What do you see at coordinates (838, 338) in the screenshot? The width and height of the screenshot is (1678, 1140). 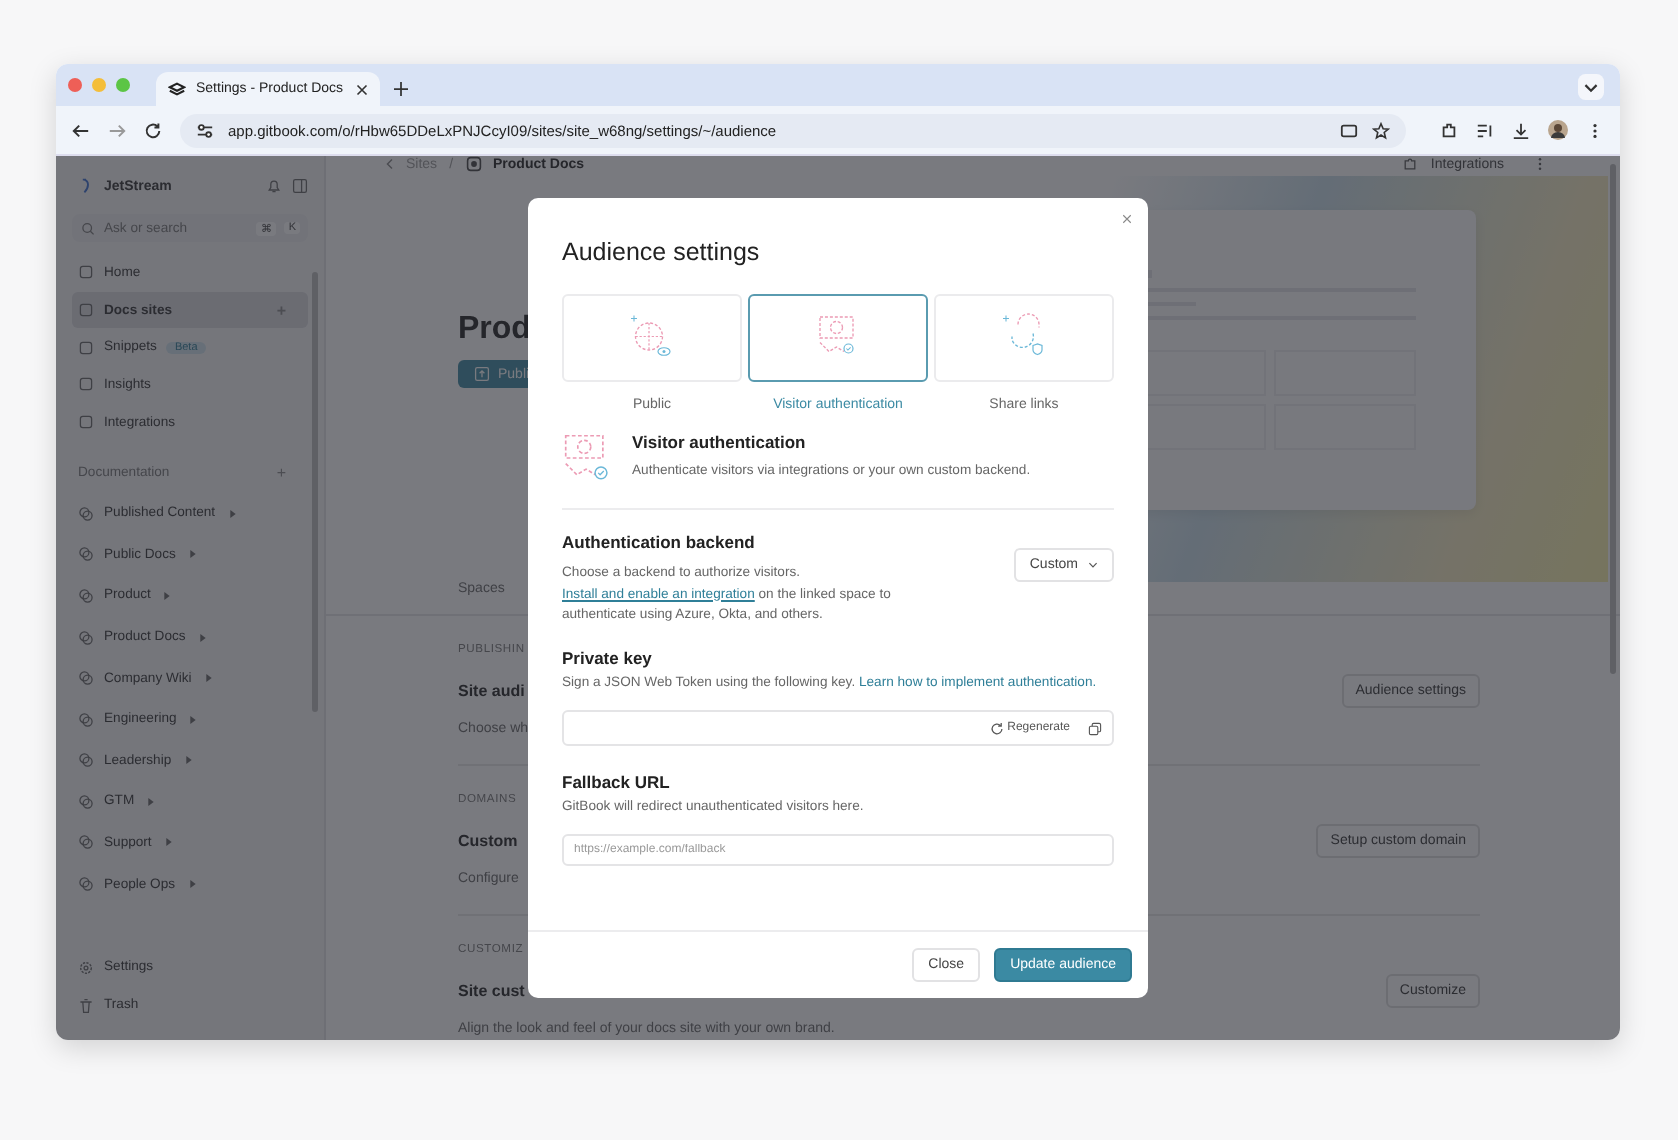 I see `audience-option-card` at bounding box center [838, 338].